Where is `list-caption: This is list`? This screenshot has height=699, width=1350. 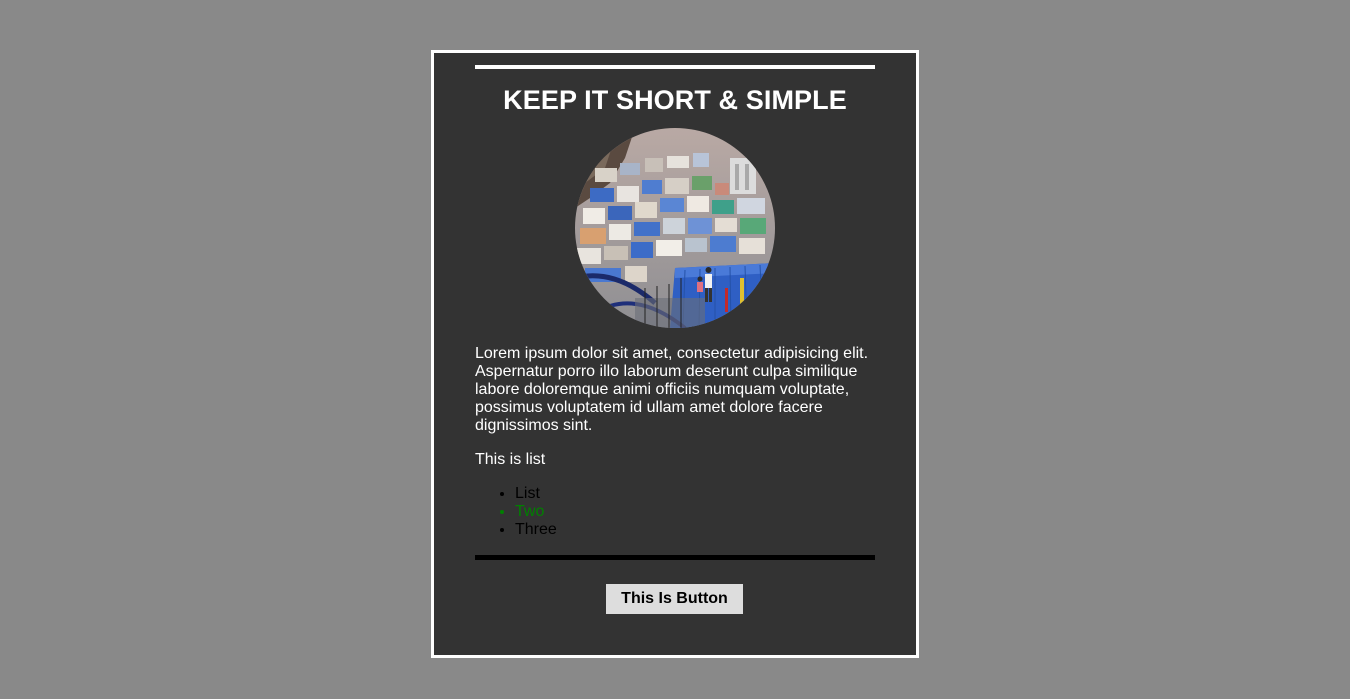 list-caption: This is list is located at coordinates (510, 459).